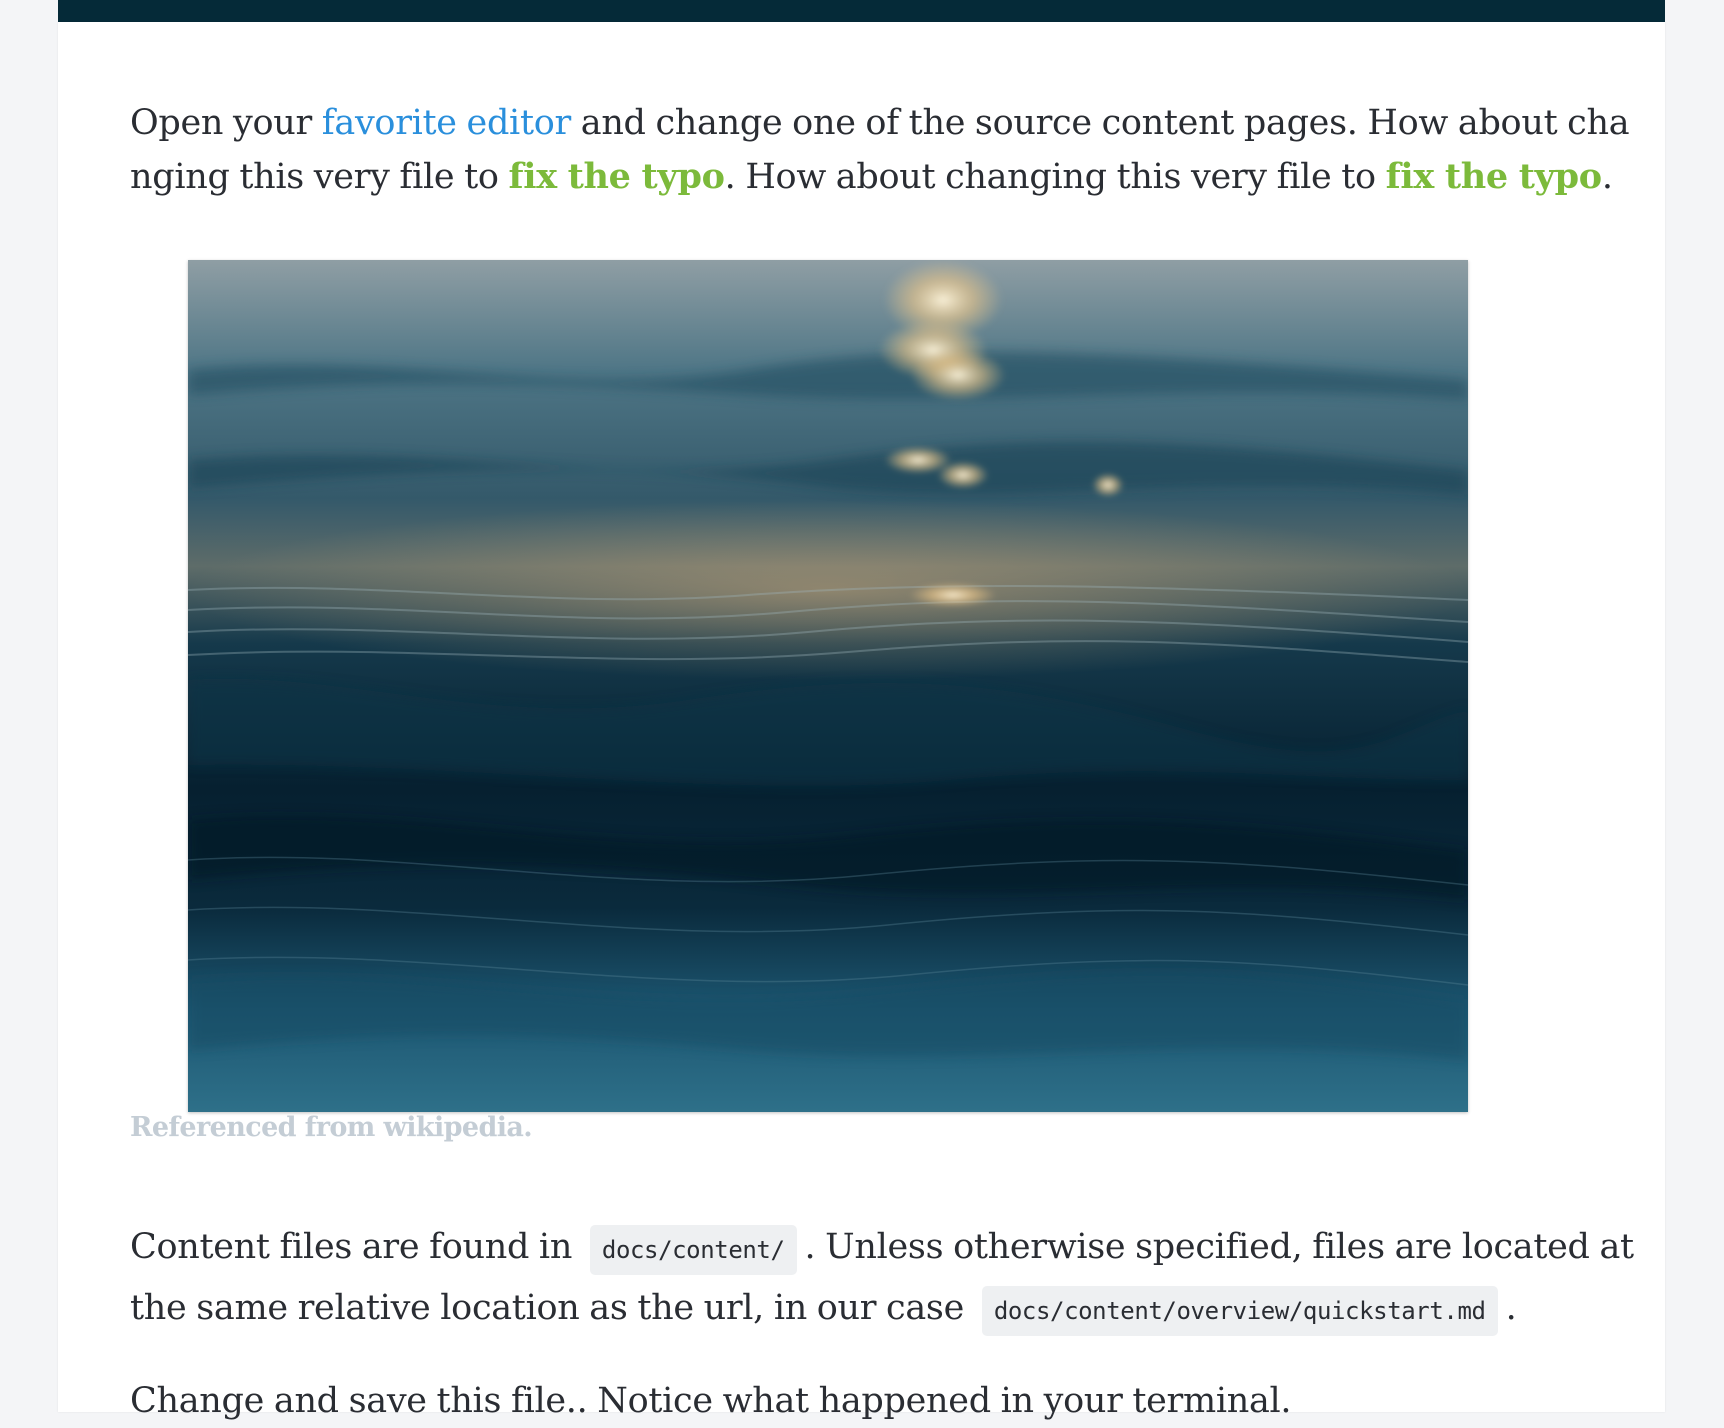 This screenshot has width=1724, height=1428. What do you see at coordinates (693, 1250) in the screenshot?
I see `content-path-code: docs/content/` at bounding box center [693, 1250].